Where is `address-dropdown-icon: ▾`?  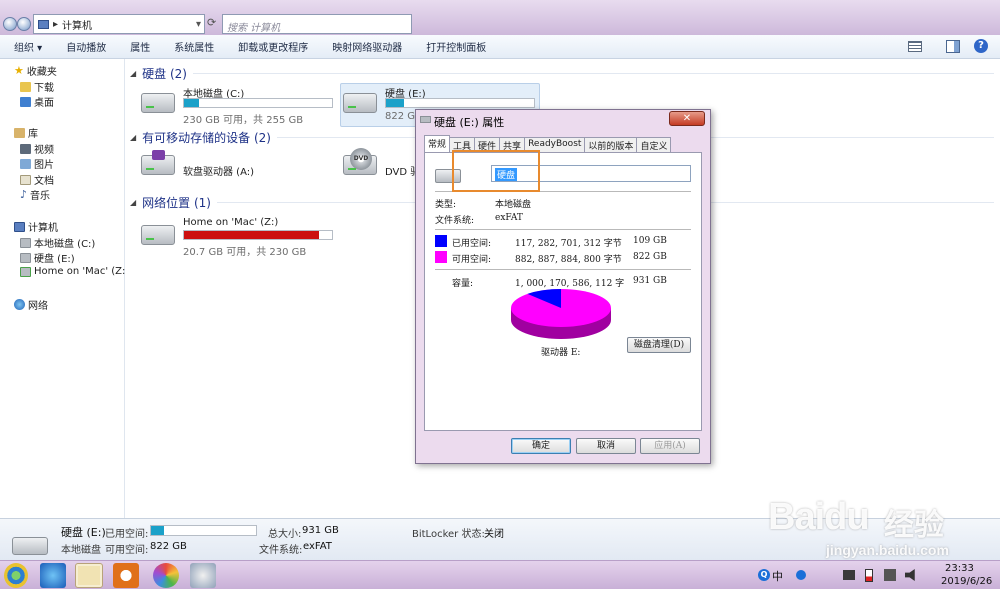 address-dropdown-icon: ▾ is located at coordinates (198, 24).